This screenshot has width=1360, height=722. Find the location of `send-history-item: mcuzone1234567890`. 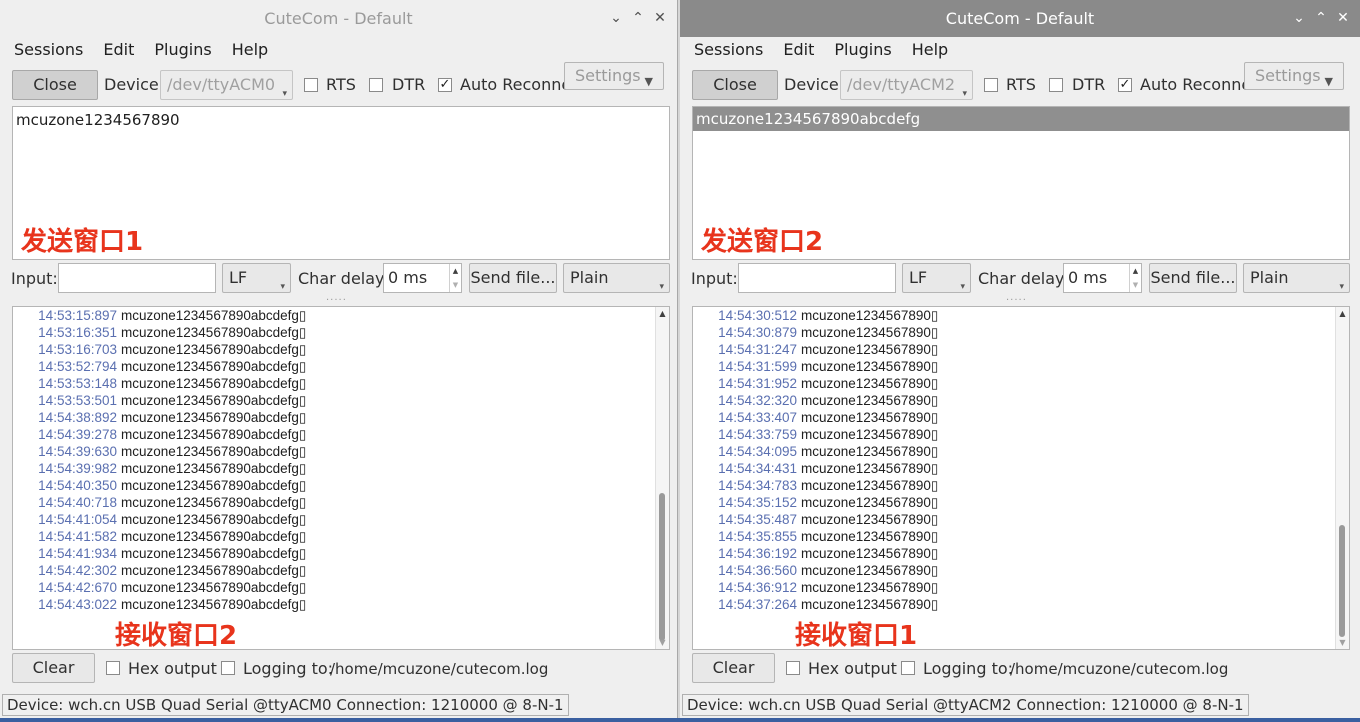

send-history-item: mcuzone1234567890 is located at coordinates (98, 120).